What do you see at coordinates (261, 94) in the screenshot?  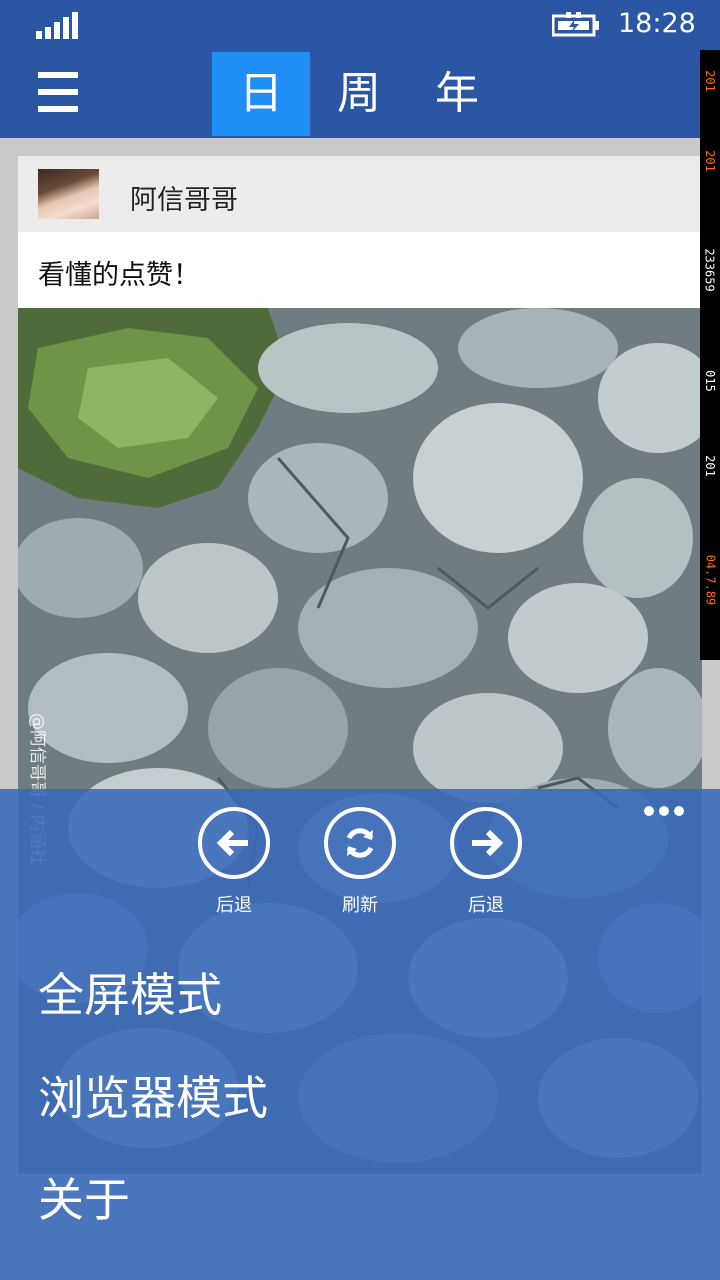 I see `tab-day: 日` at bounding box center [261, 94].